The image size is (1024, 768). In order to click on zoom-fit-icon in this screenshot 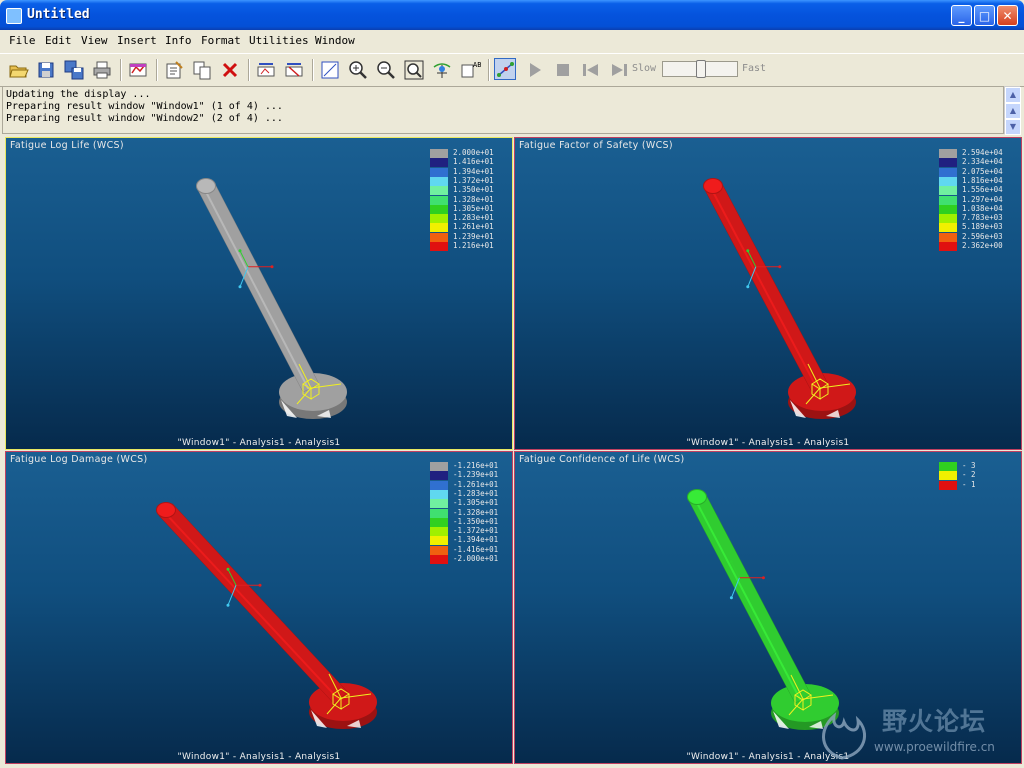, I will do `click(414, 70)`.